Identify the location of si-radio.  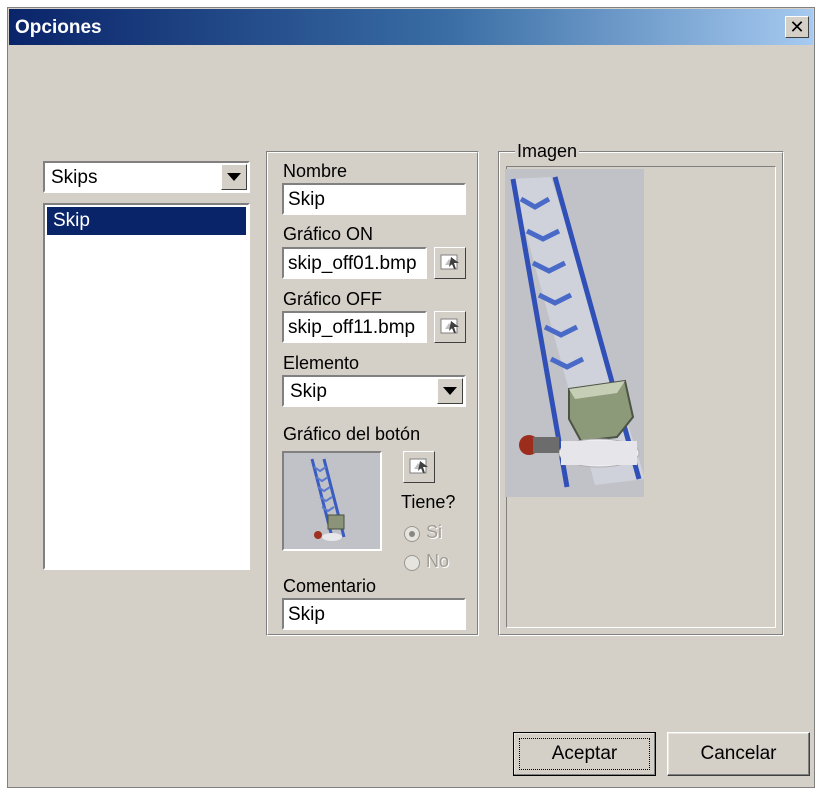
(412, 534).